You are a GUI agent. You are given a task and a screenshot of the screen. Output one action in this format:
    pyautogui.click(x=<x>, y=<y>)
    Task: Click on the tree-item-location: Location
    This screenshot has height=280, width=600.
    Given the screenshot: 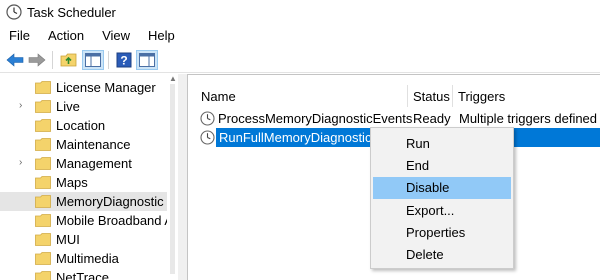 What is the action you would take?
    pyautogui.click(x=89, y=125)
    